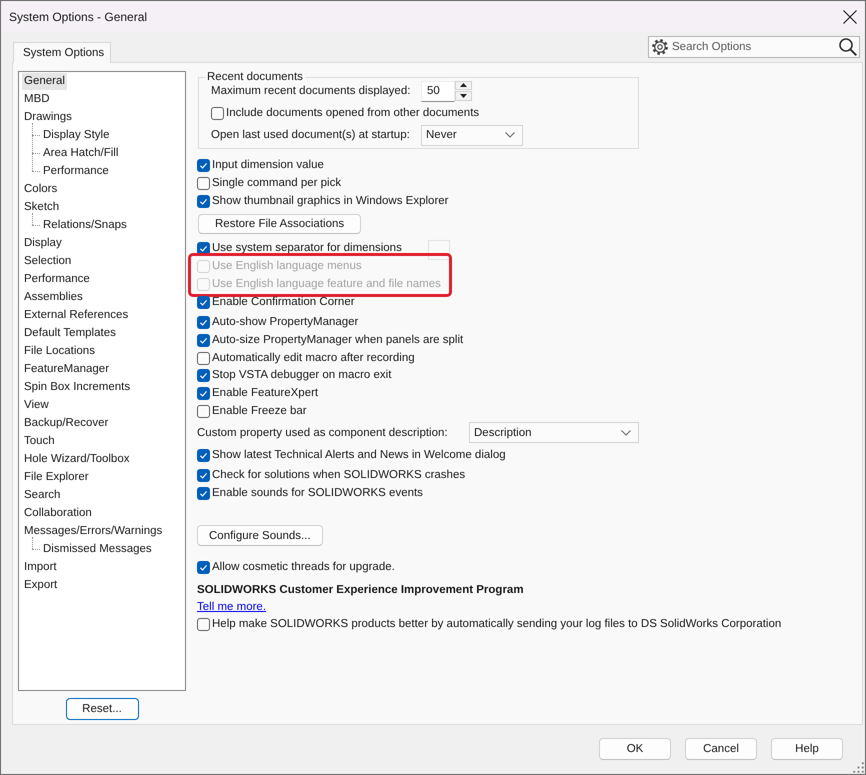  I want to click on checkbox-label: Help make SOLIDWORKS products better by automatically sending your log files to DS SolidWorks Corporation, so click(497, 624).